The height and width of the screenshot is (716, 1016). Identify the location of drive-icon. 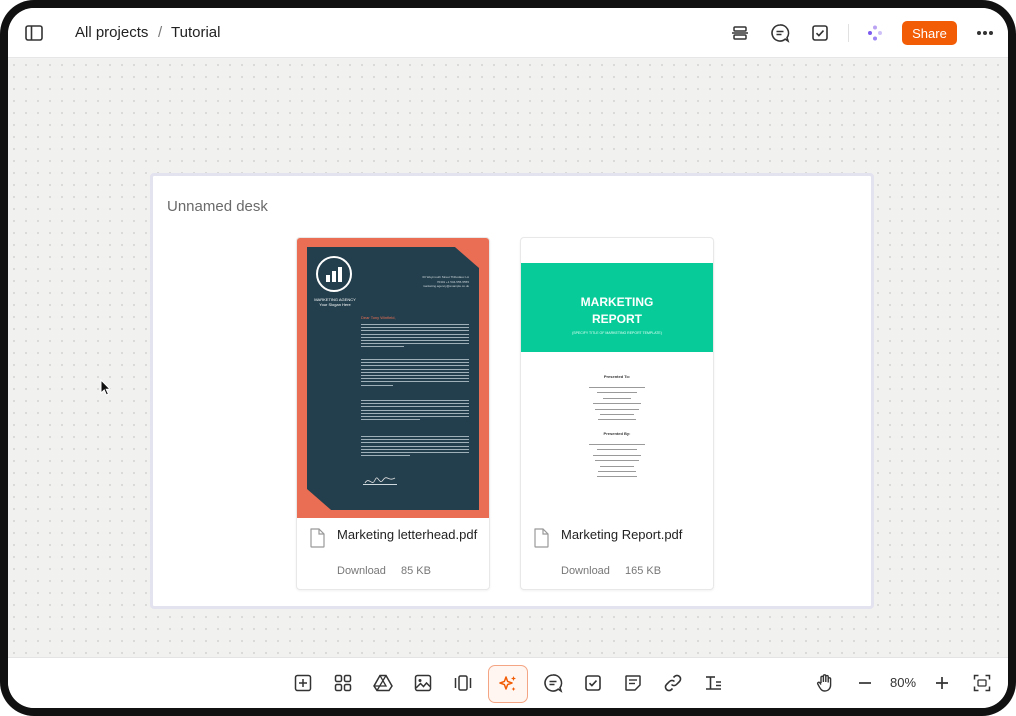
(383, 683).